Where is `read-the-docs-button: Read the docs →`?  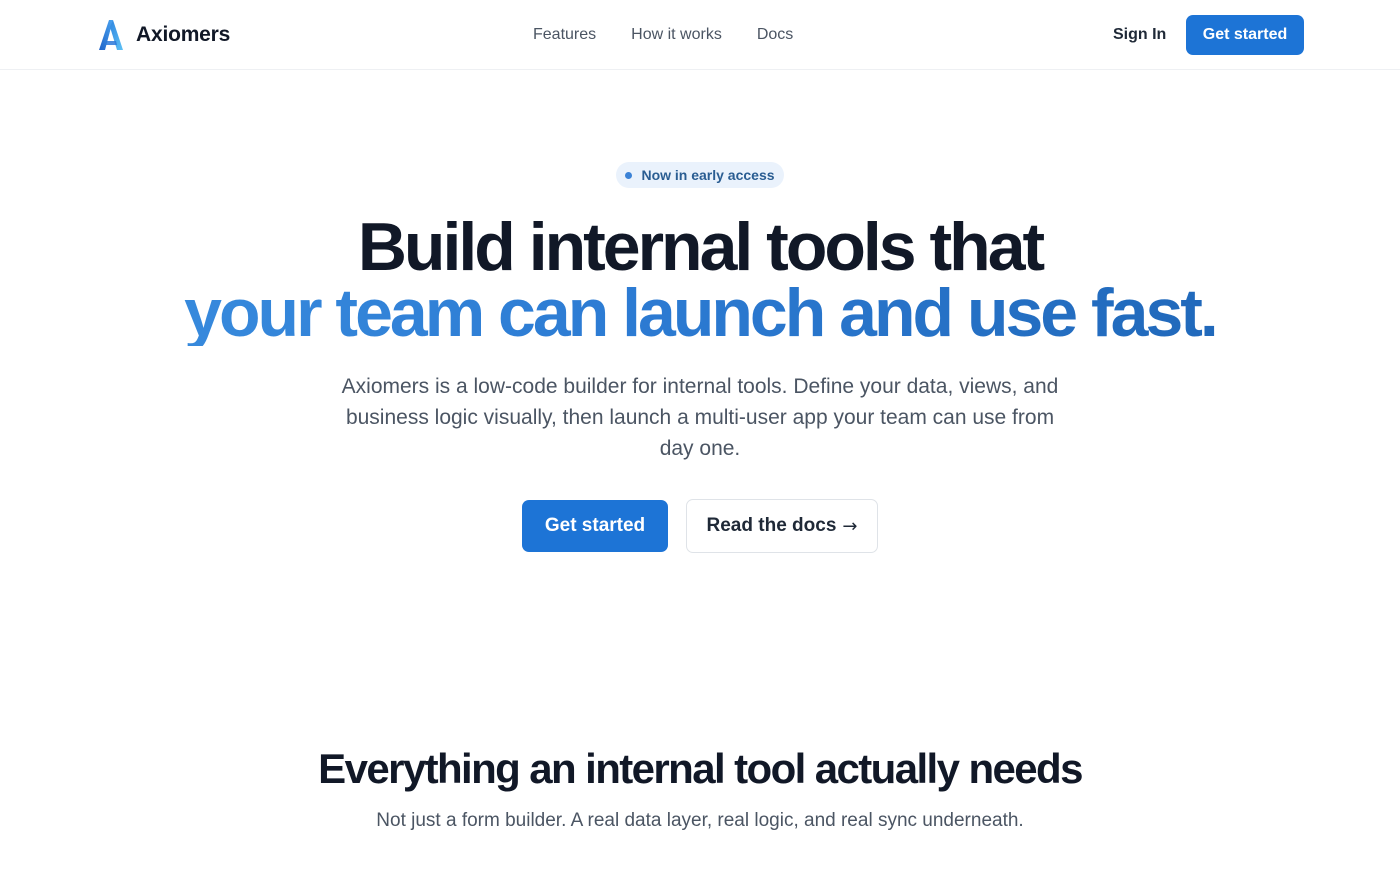 read-the-docs-button: Read the docs → is located at coordinates (782, 526).